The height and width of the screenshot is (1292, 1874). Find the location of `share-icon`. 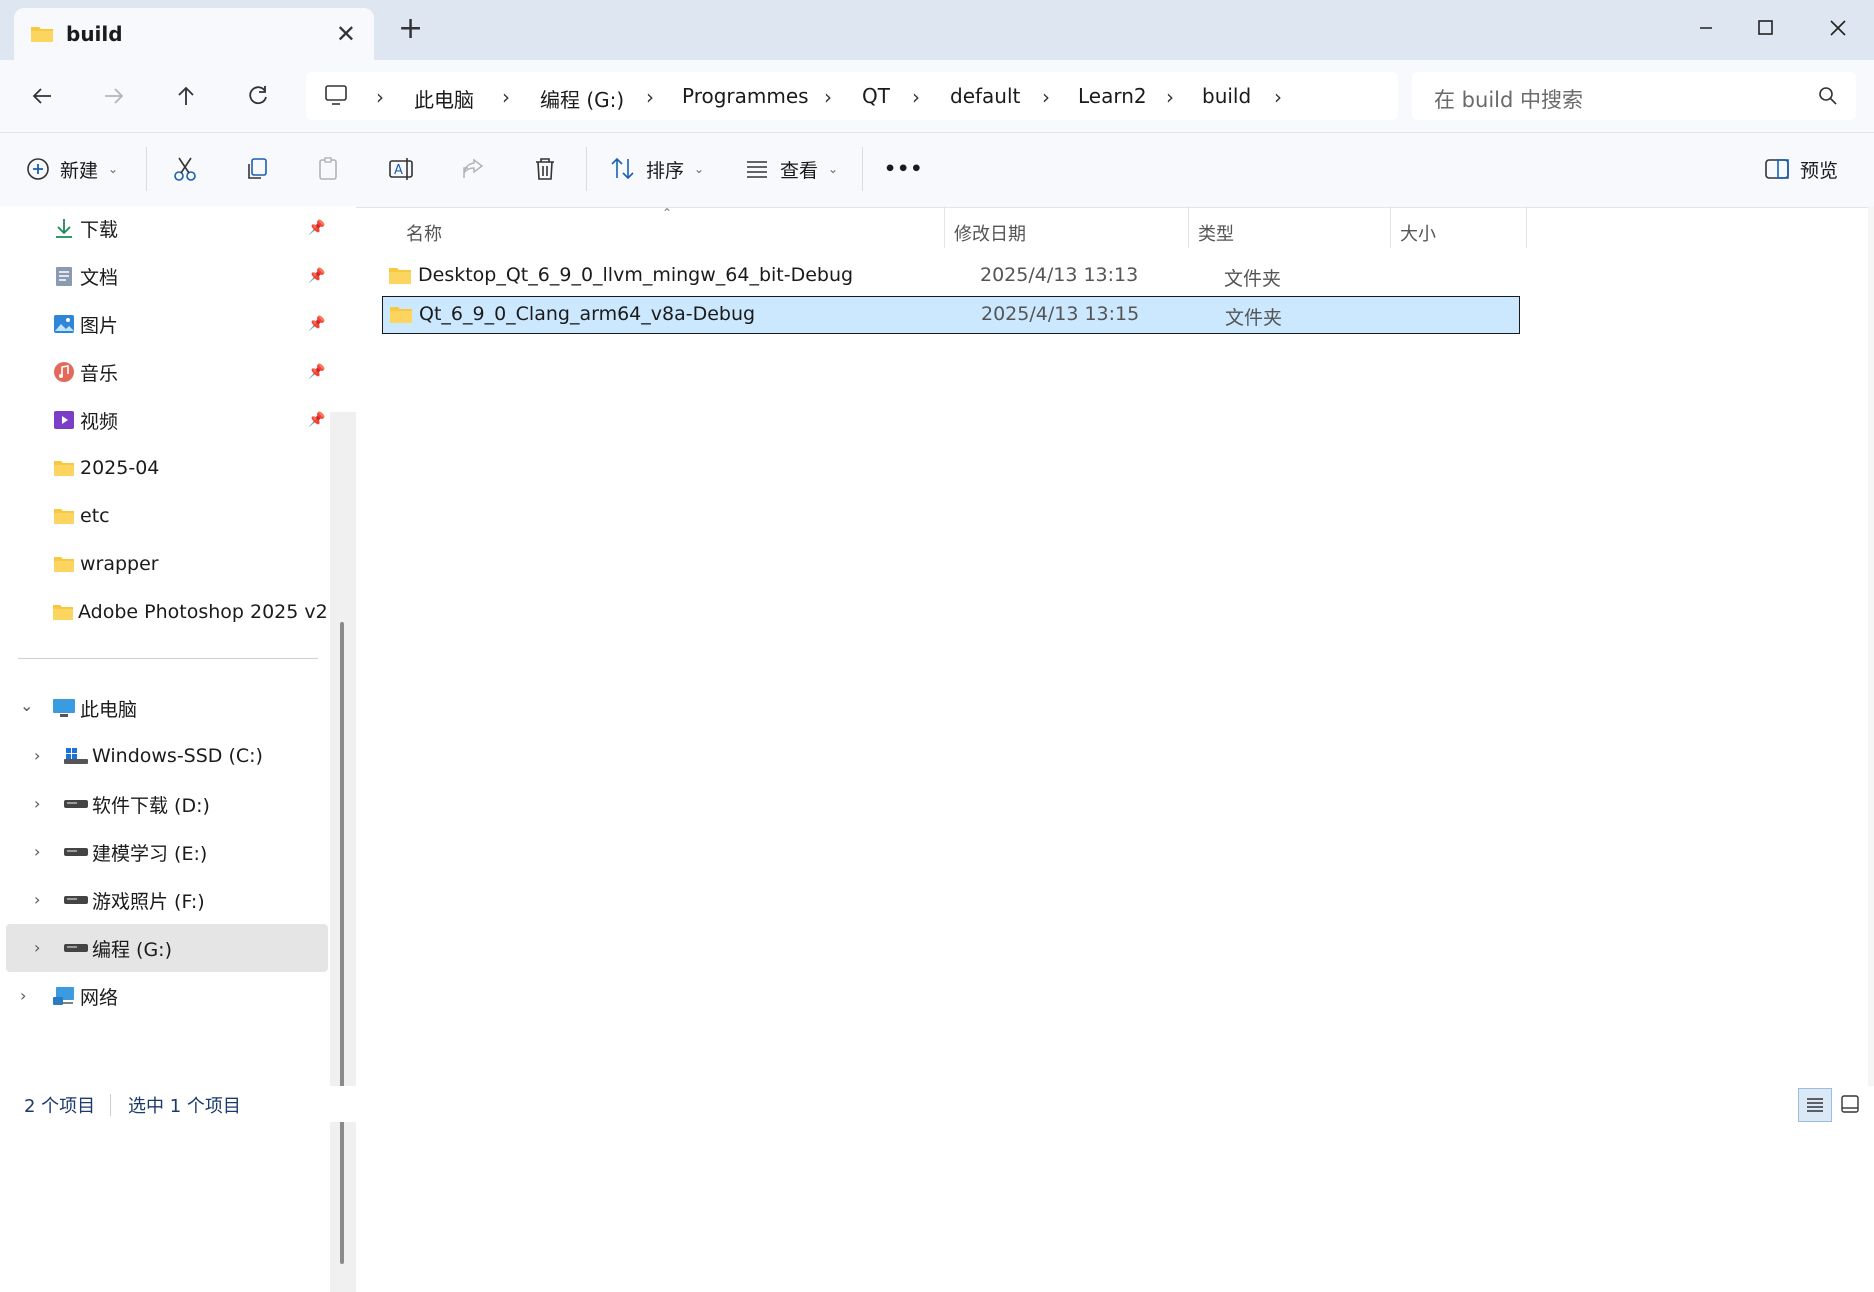

share-icon is located at coordinates (473, 168).